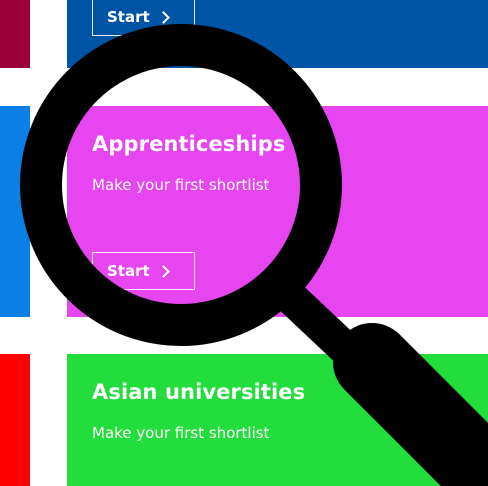 Image resolution: width=488 pixels, height=486 pixels. I want to click on top-card-start-button: Start, so click(143, 18).